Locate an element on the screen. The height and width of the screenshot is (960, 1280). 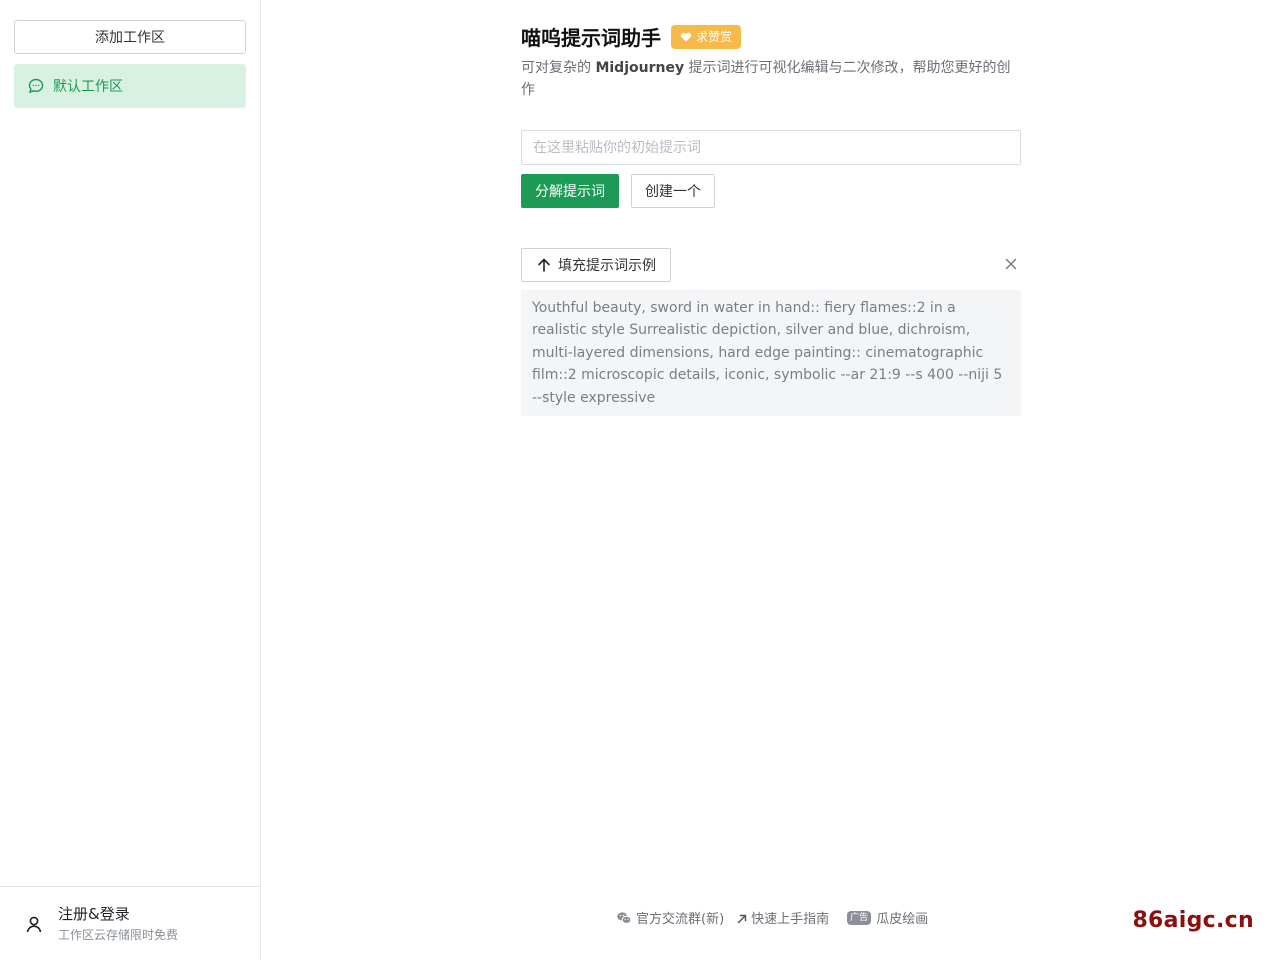
wechat-icon is located at coordinates (624, 918).